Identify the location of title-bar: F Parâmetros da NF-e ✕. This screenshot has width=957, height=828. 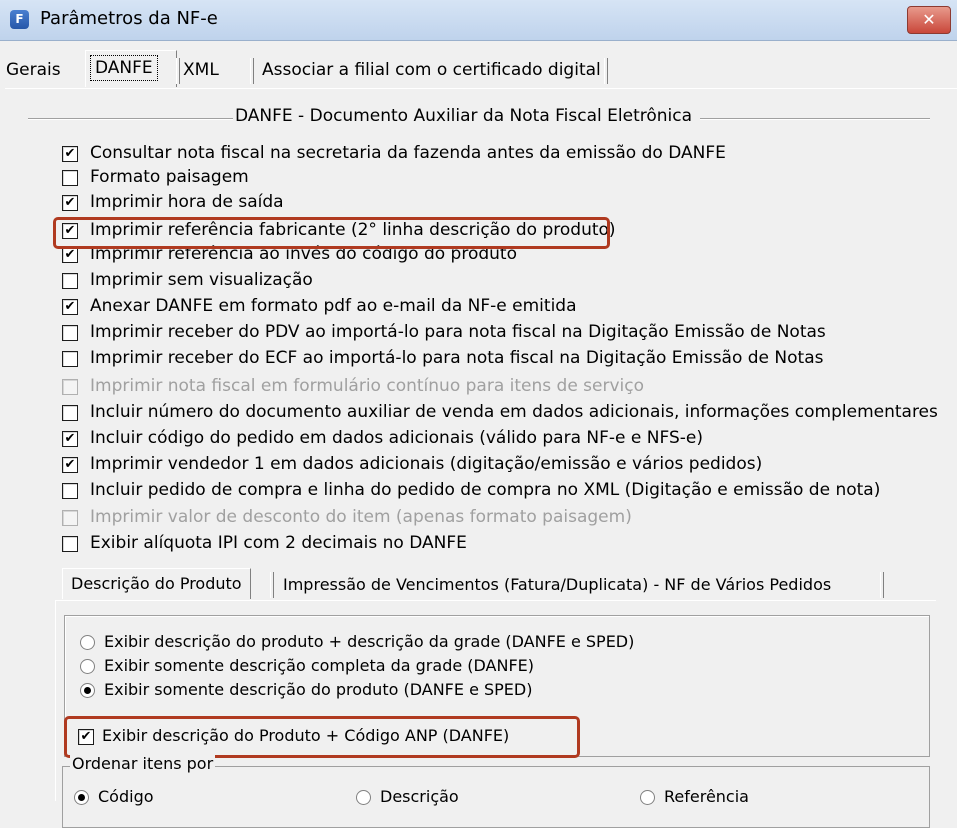
(478, 20).